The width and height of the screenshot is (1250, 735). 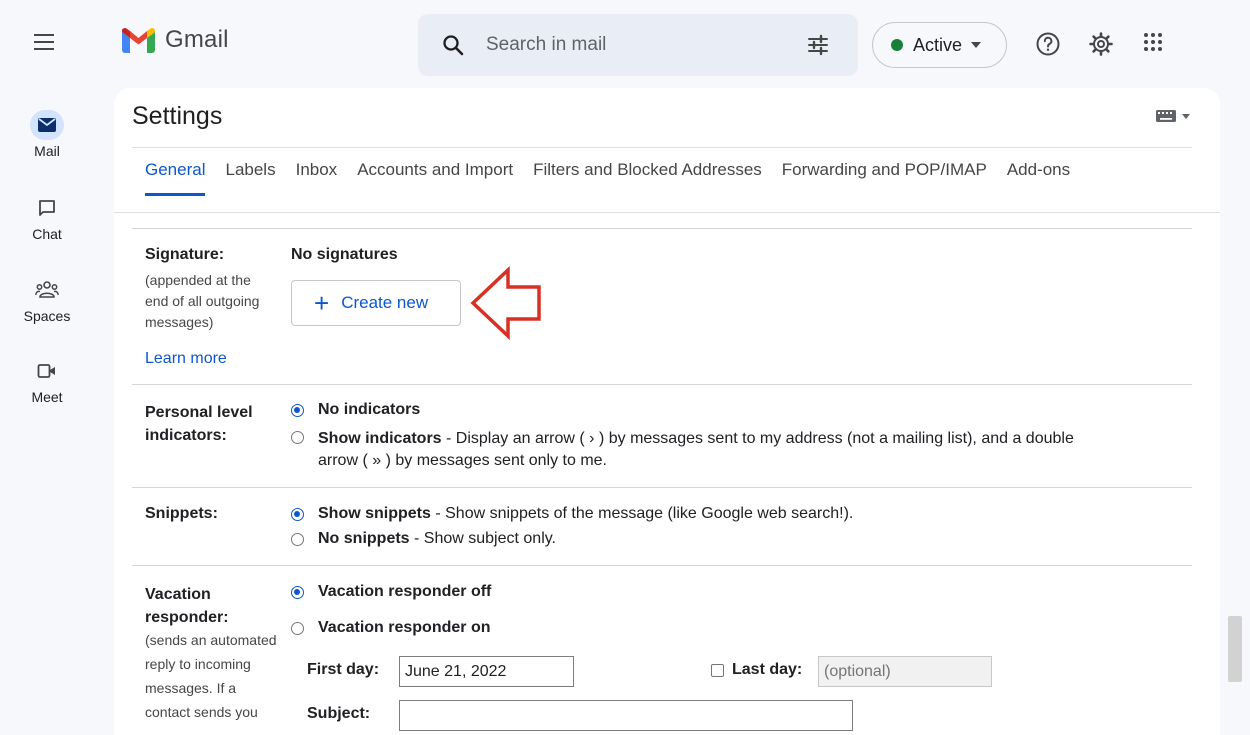 What do you see at coordinates (185, 254) in the screenshot?
I see `signature-label: Signature:` at bounding box center [185, 254].